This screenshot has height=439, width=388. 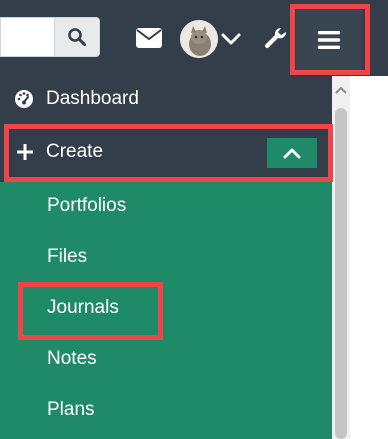 I want to click on sidebar-item-dashboard: Dashboard, so click(x=166, y=99).